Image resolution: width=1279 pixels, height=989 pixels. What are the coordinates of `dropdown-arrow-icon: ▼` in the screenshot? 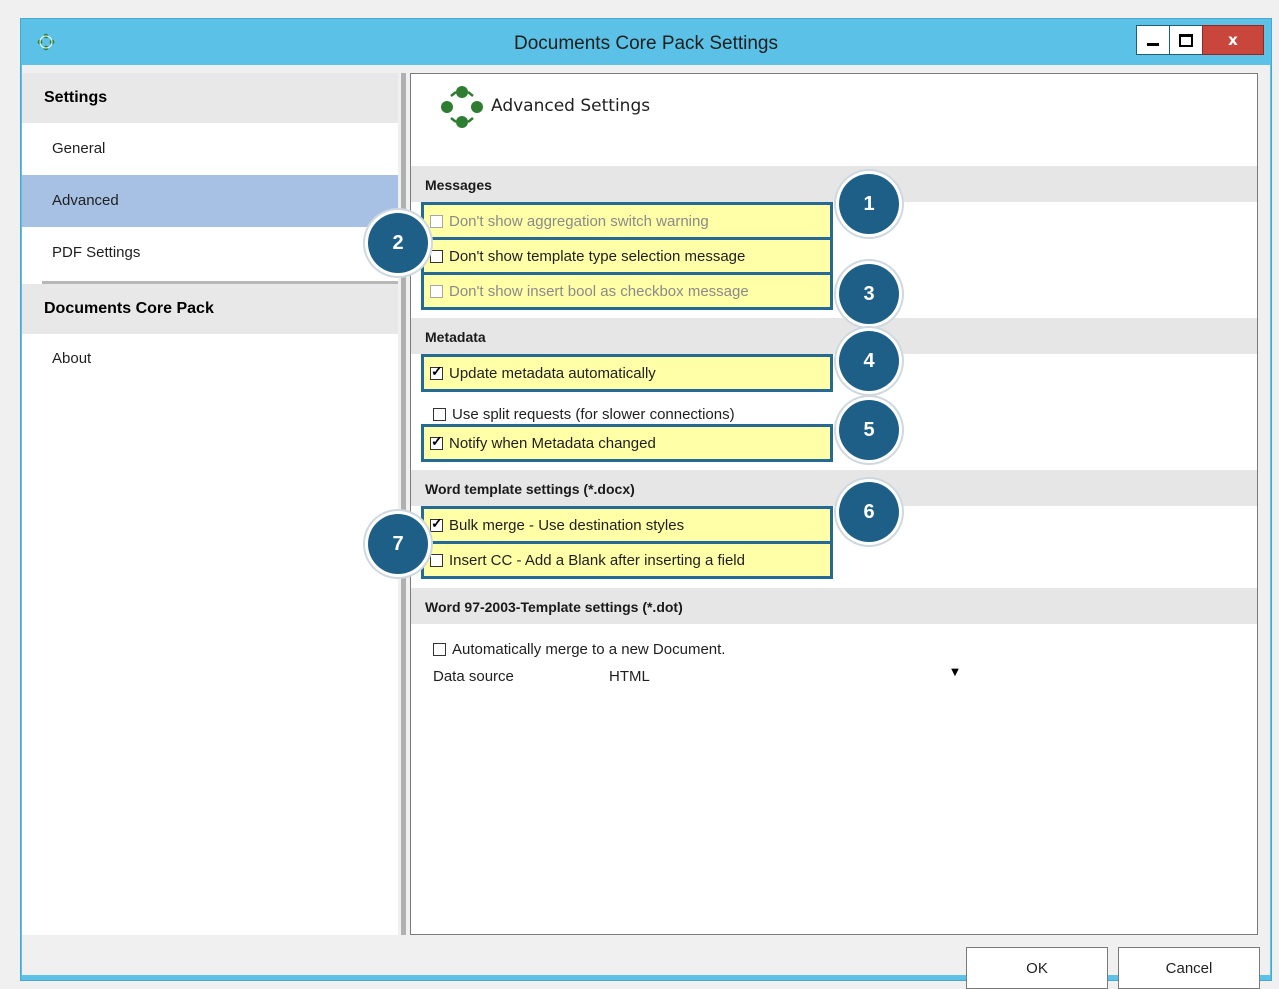 It's located at (955, 672).